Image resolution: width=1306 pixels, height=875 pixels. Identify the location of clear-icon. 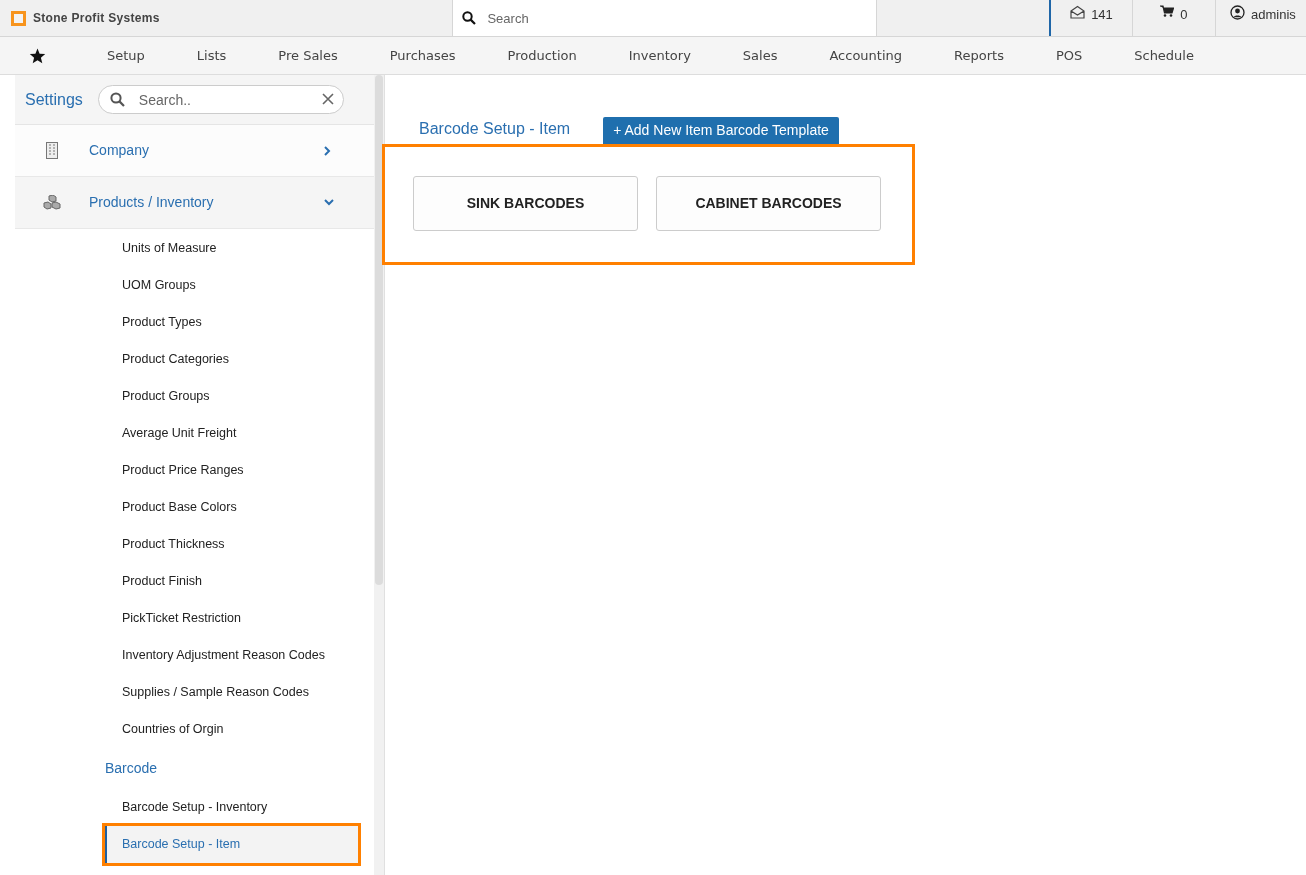
(327, 99).